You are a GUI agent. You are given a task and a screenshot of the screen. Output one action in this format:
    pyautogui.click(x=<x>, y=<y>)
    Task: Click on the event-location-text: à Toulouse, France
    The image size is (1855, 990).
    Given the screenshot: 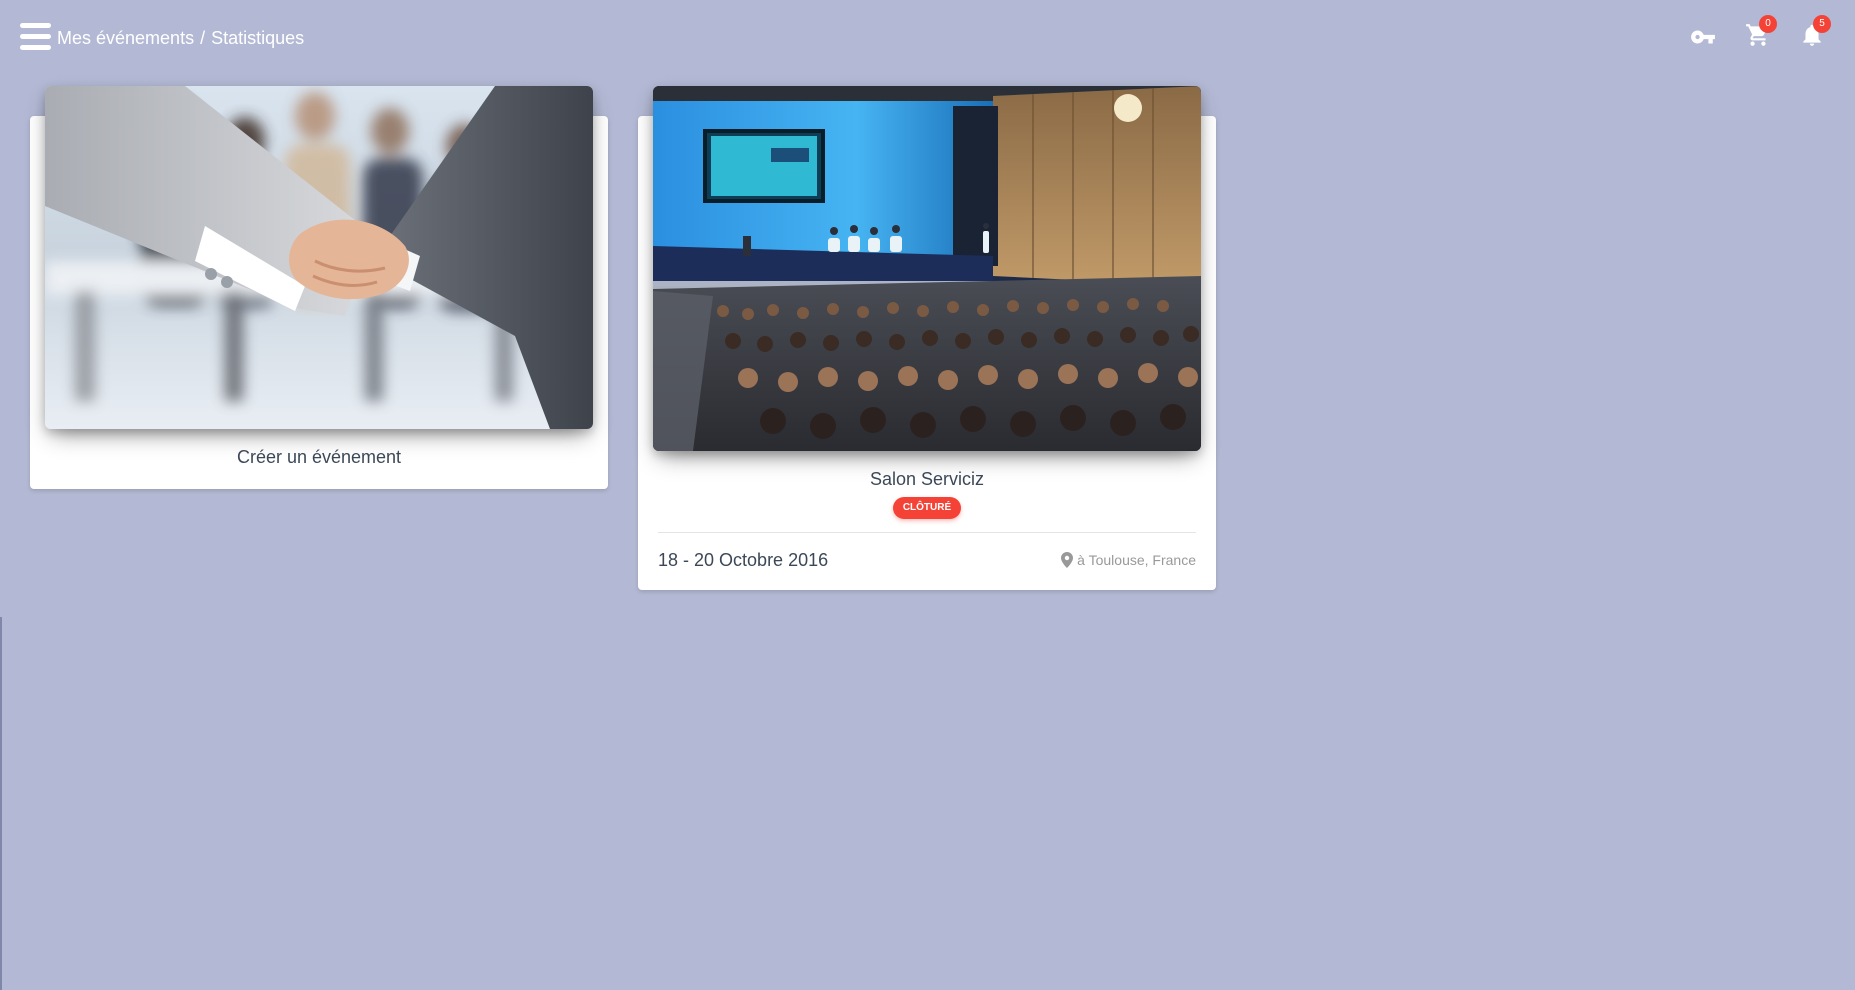 What is the action you would take?
    pyautogui.click(x=1136, y=560)
    